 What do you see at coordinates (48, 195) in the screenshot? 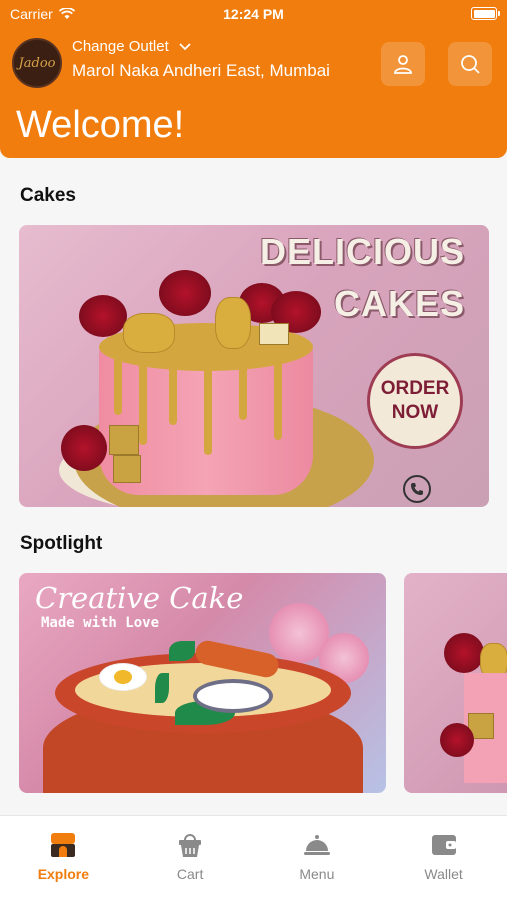
I see `cakes-section-title: Cakes` at bounding box center [48, 195].